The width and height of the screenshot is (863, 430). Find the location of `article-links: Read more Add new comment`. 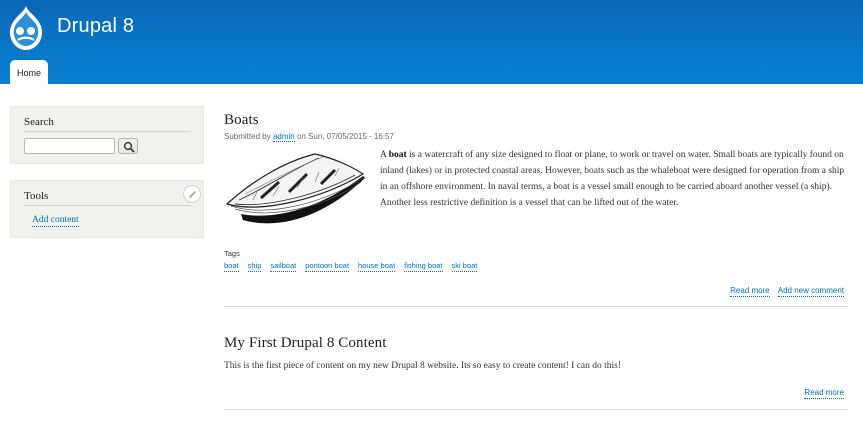

article-links: Read more Add new comment is located at coordinates (787, 291).